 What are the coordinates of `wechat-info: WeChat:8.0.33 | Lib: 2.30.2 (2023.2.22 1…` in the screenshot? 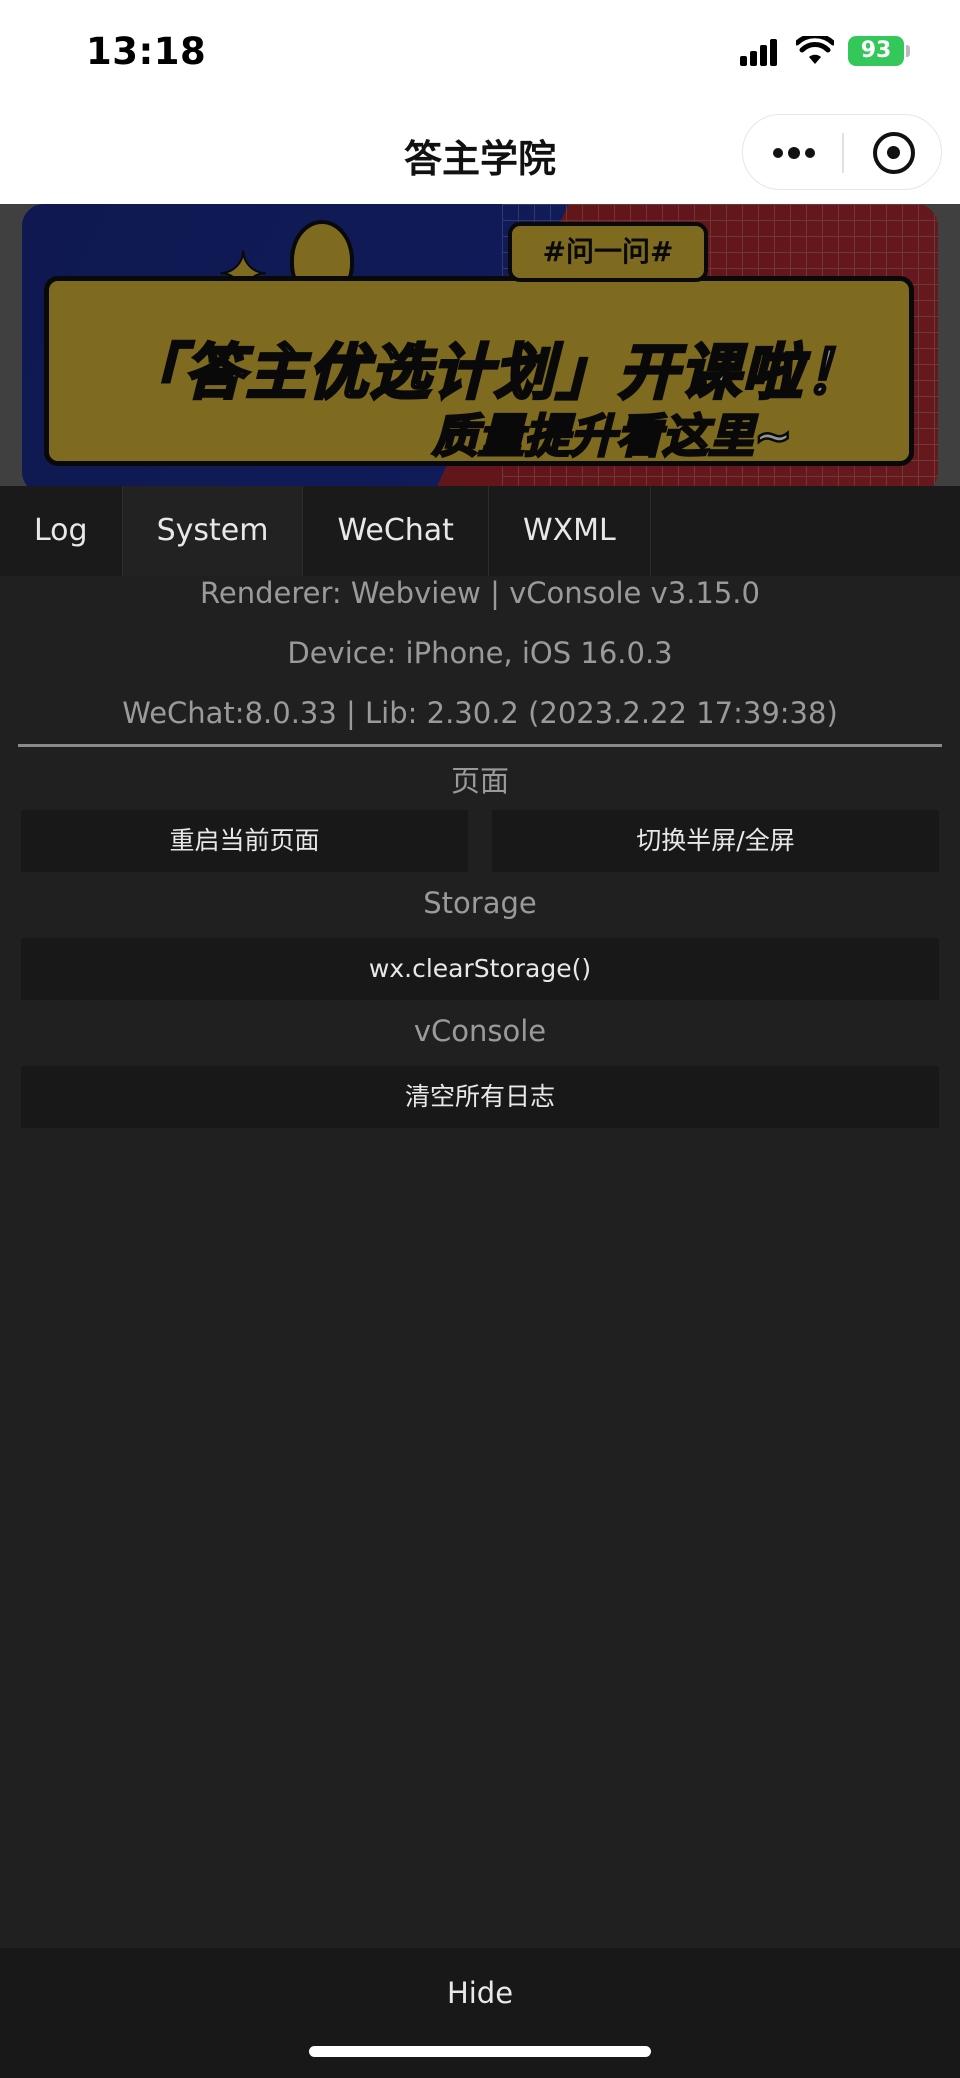 It's located at (480, 713).